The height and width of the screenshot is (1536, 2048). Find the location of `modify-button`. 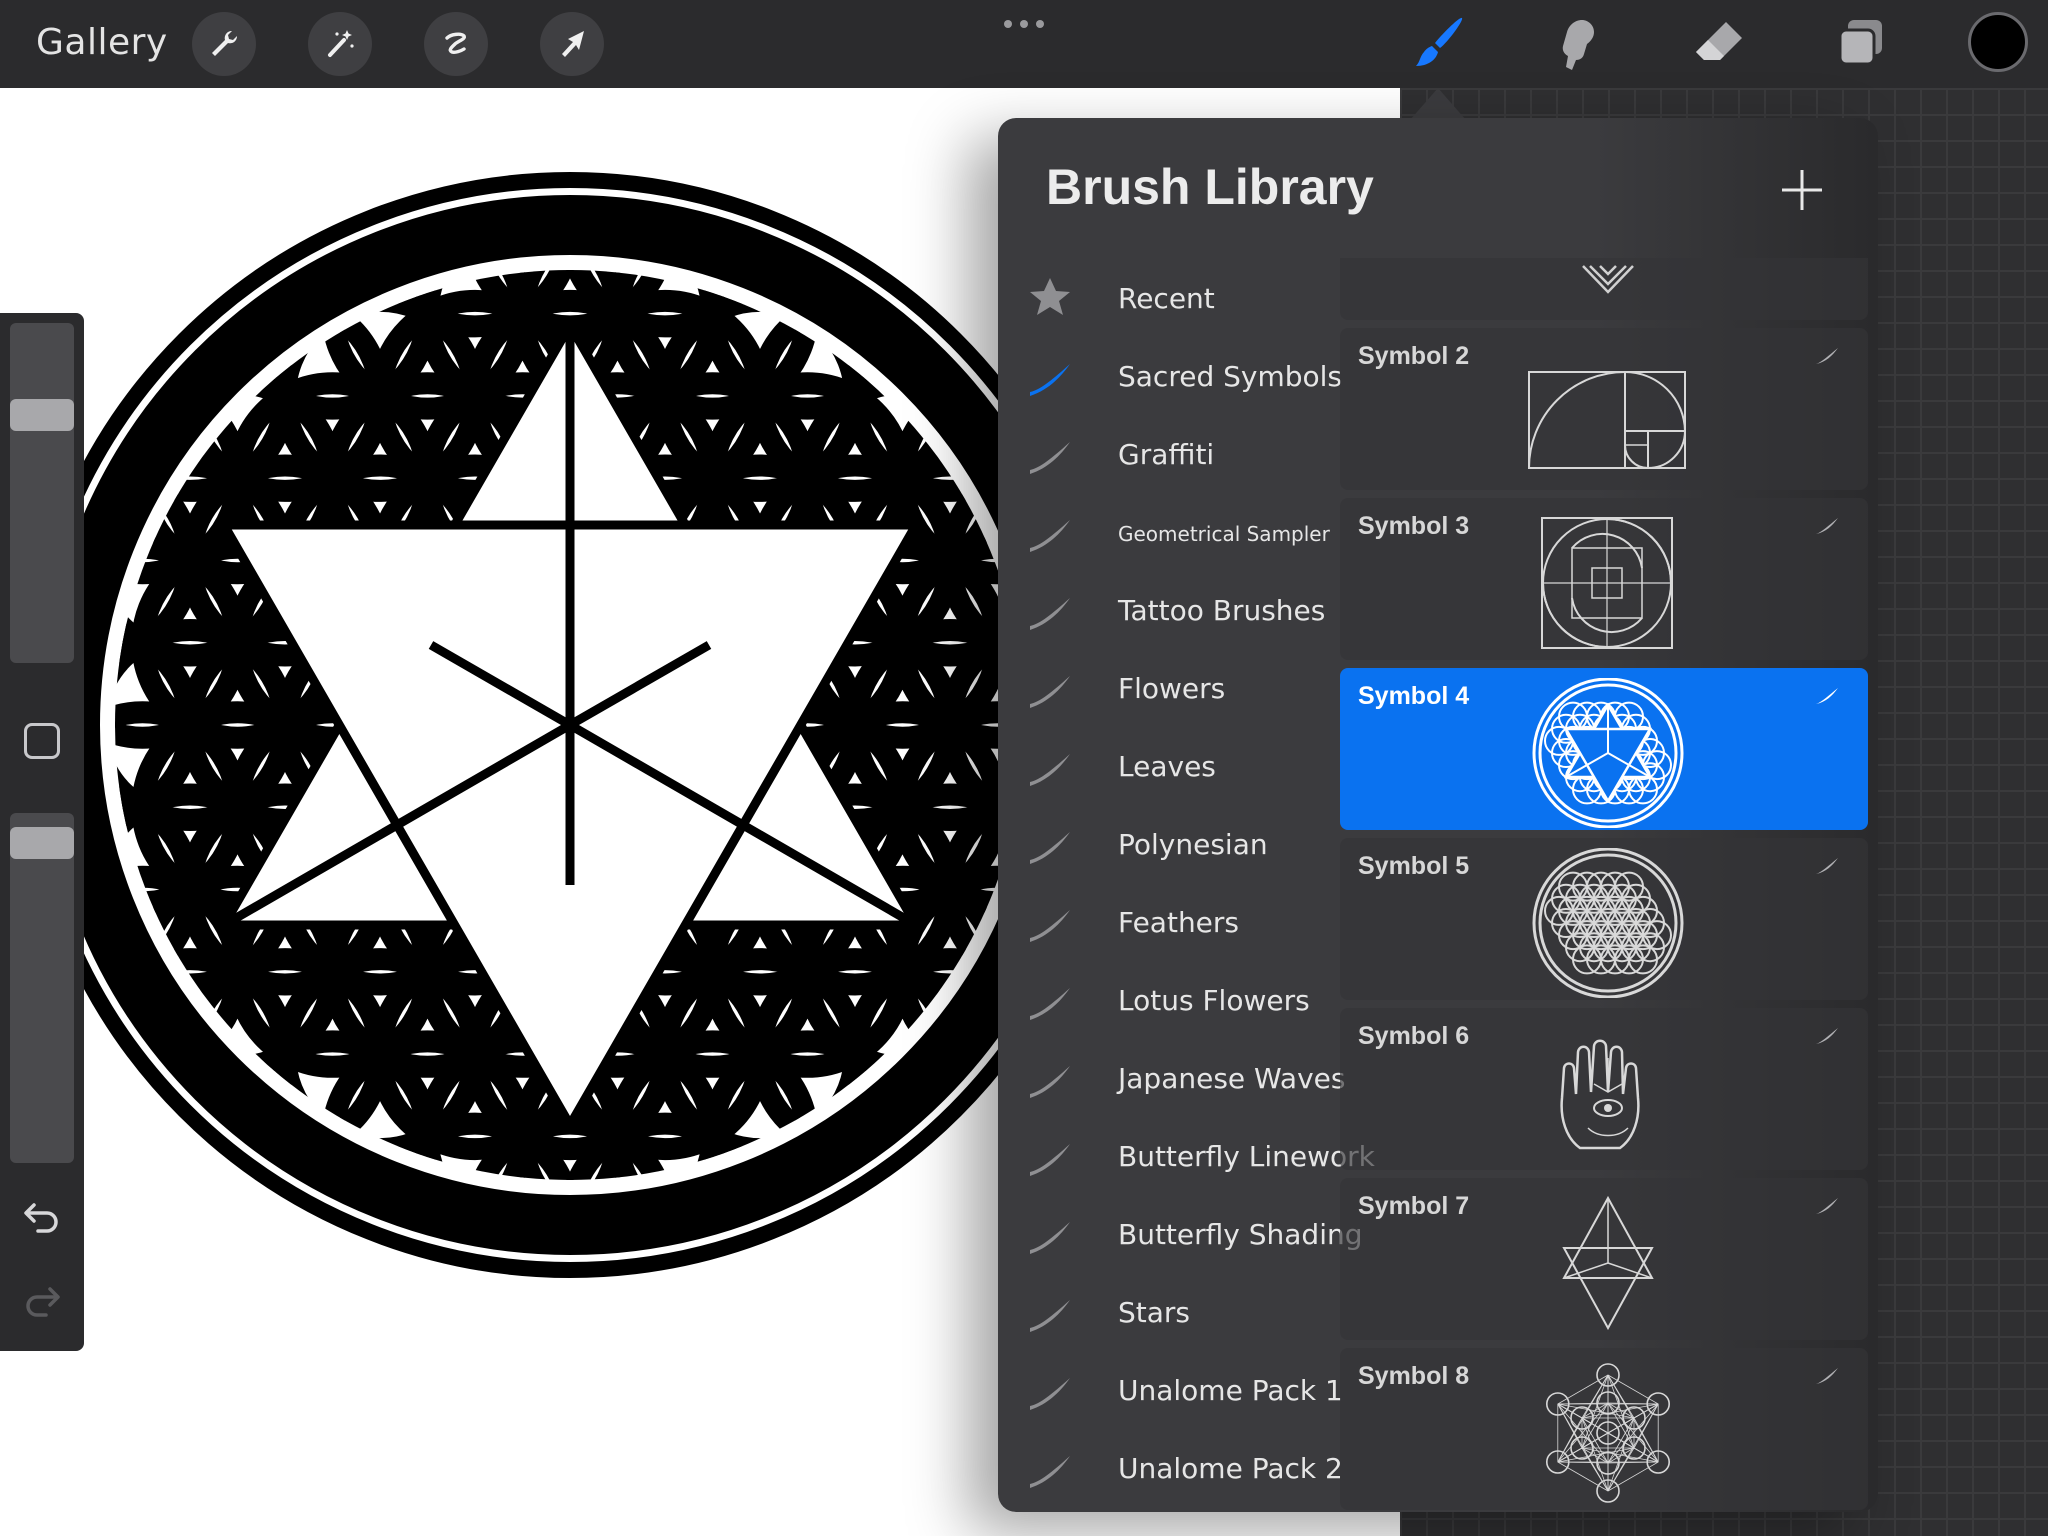

modify-button is located at coordinates (42, 741).